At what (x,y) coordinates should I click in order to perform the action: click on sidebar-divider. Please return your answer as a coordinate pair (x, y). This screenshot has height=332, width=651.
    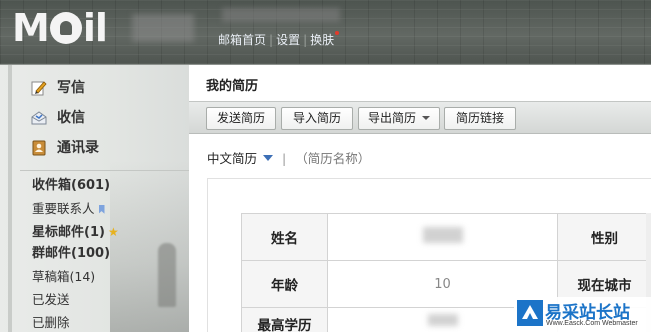
    Looking at the image, I should click on (104, 170).